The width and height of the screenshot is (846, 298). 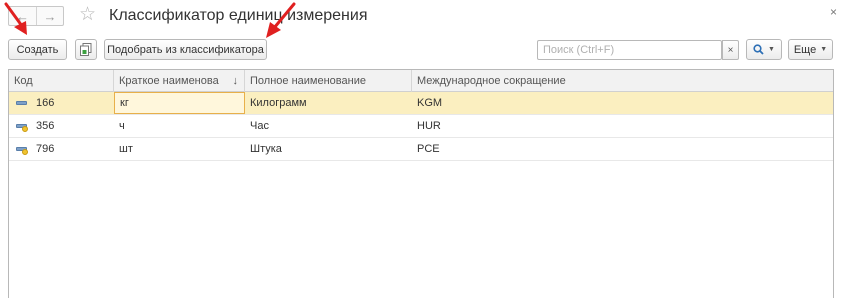 I want to click on cell-full-name: Штука, so click(x=266, y=149).